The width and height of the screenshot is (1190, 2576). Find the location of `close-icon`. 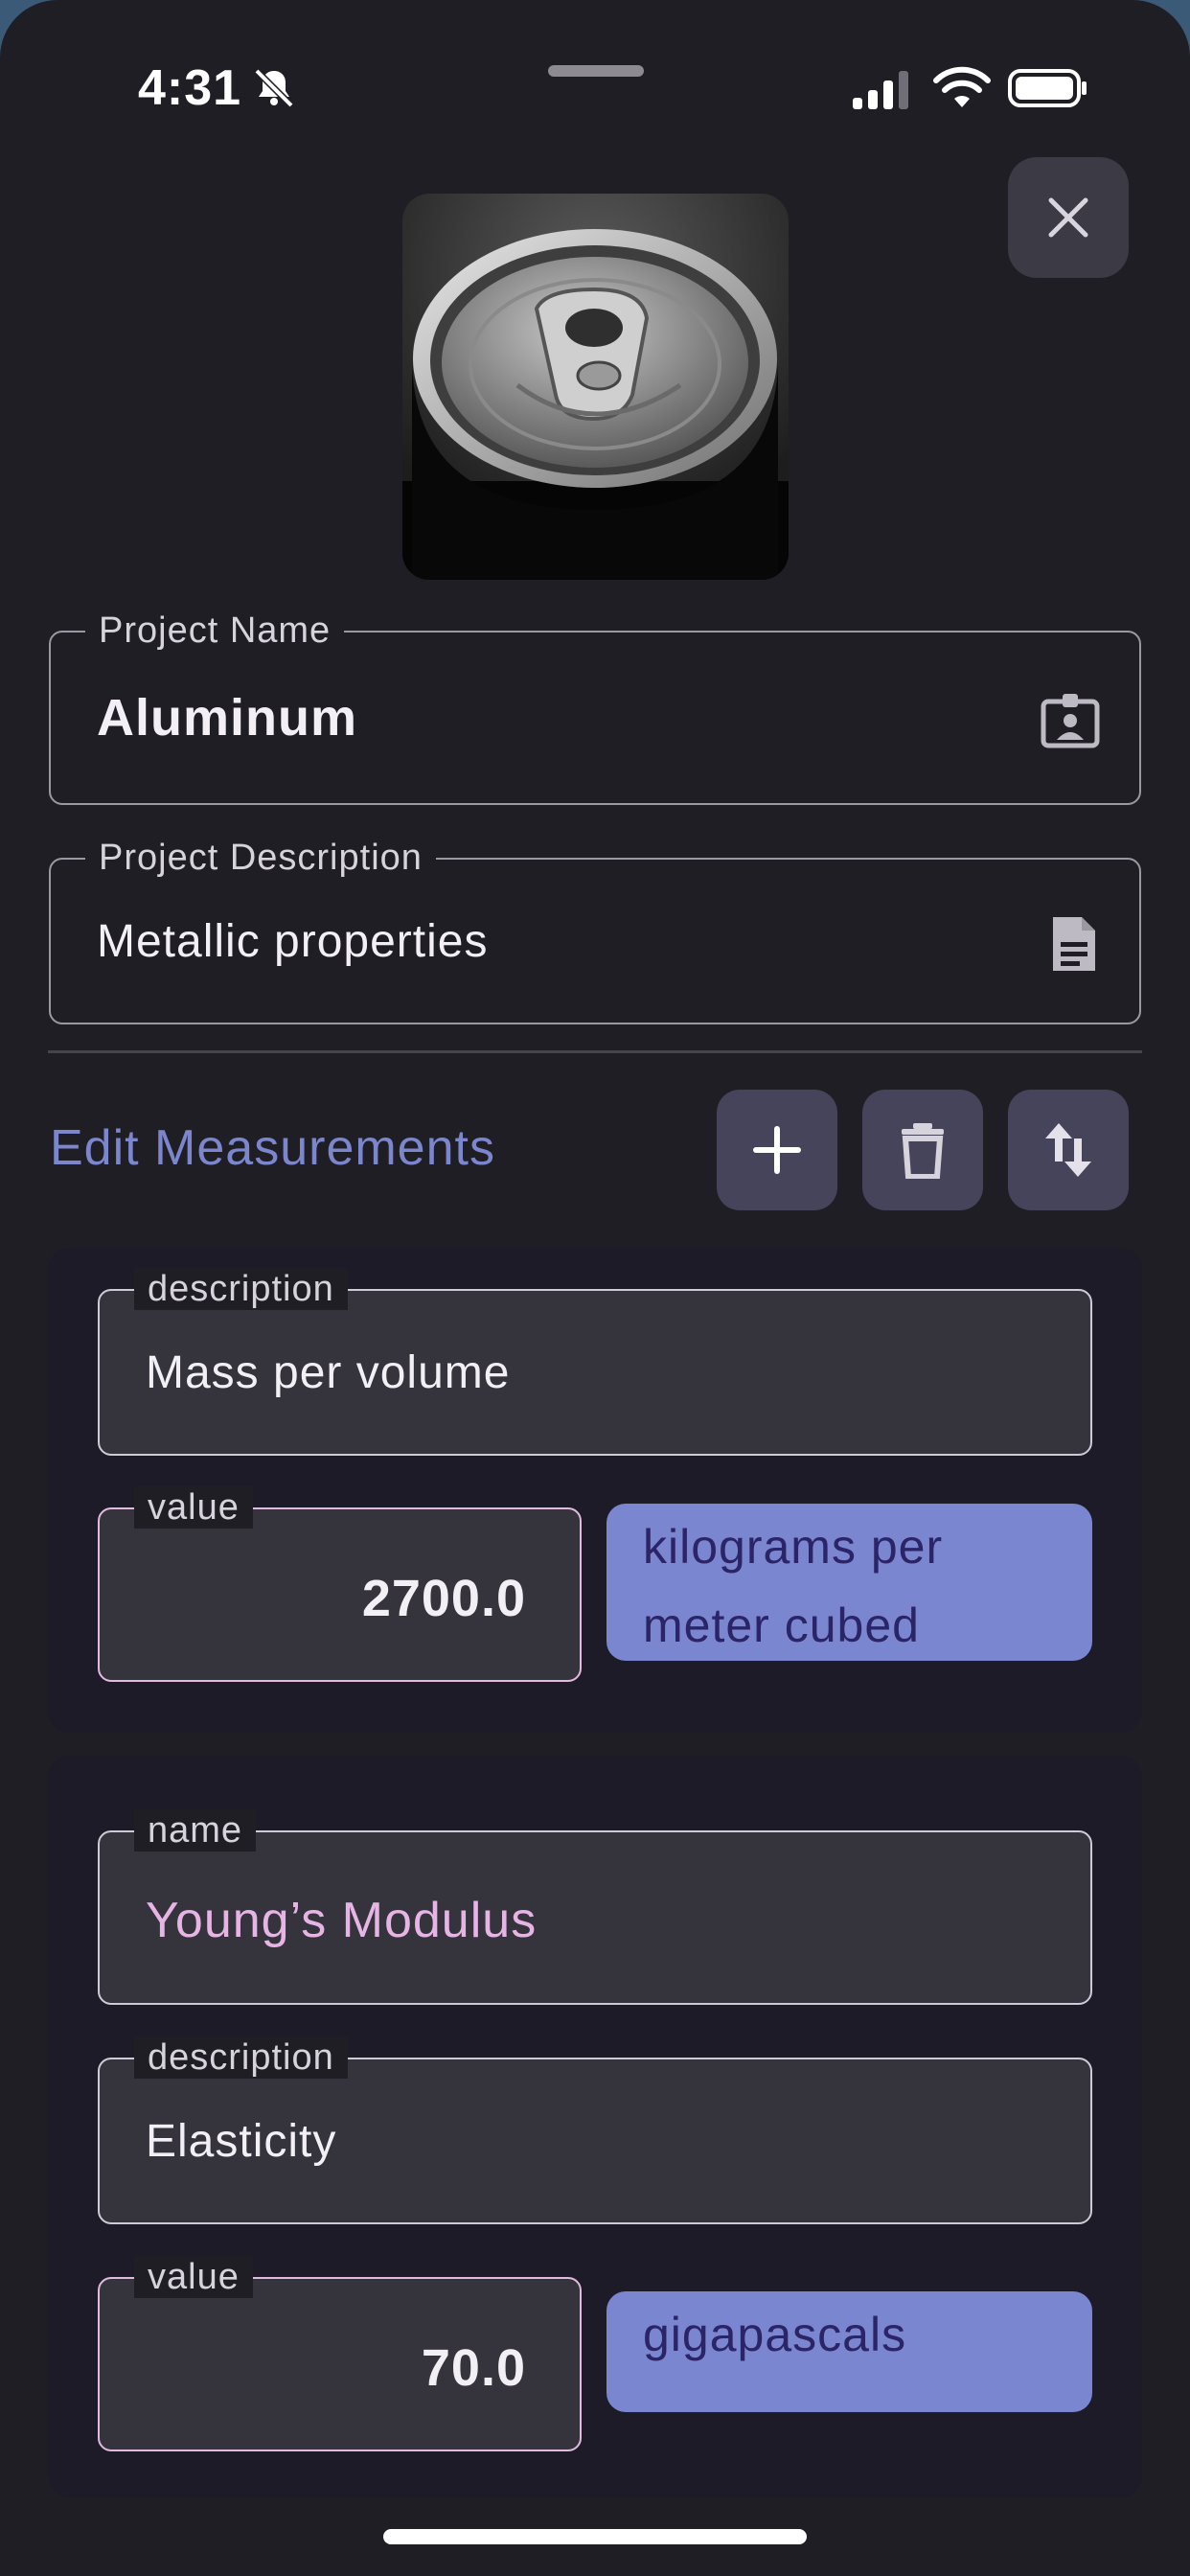

close-icon is located at coordinates (1068, 217).